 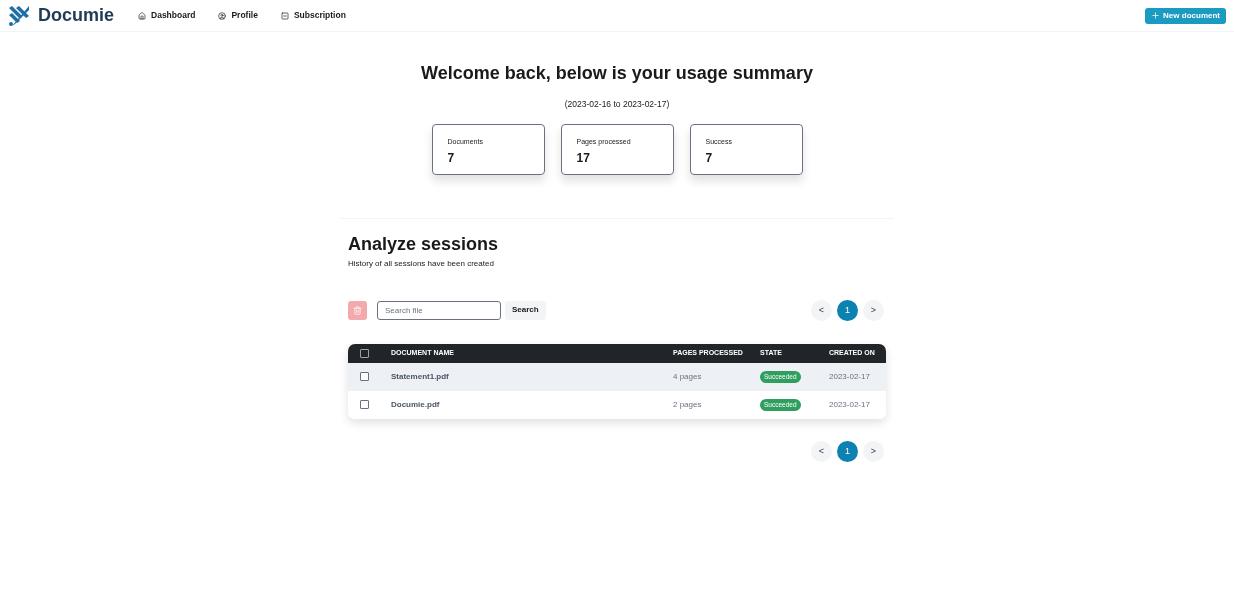 What do you see at coordinates (583, 159) in the screenshot?
I see `stat-value: 17` at bounding box center [583, 159].